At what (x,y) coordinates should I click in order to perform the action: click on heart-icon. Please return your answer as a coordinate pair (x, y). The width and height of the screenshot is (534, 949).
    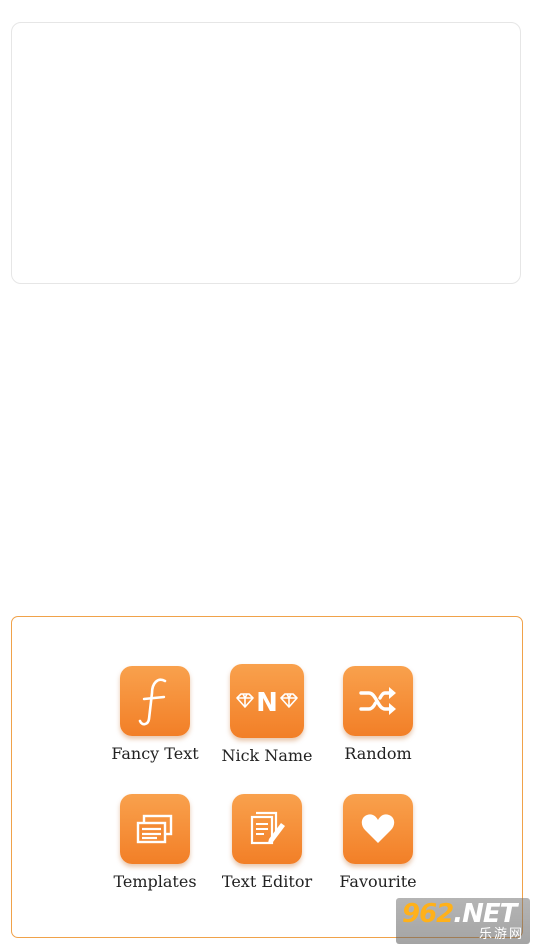
    Looking at the image, I should click on (378, 828).